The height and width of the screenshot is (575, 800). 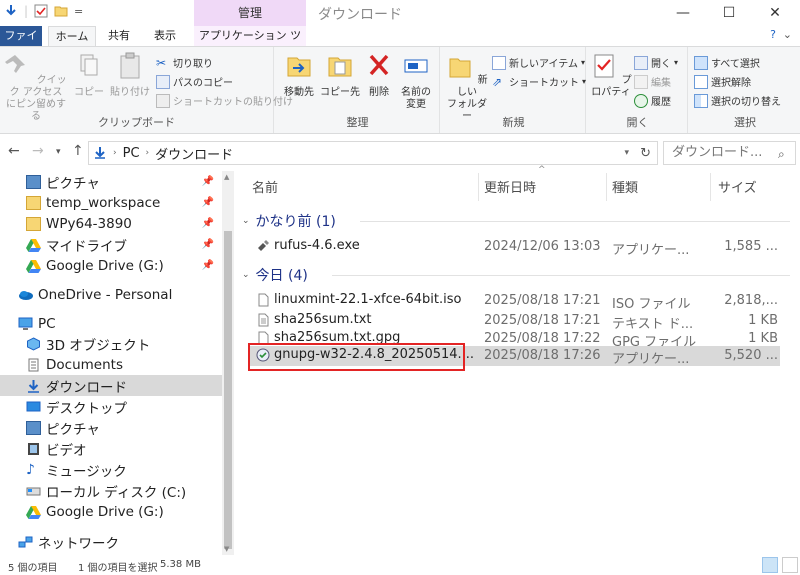 What do you see at coordinates (538, 62) in the screenshot?
I see `new-item-button: 新しいアイテム ▾` at bounding box center [538, 62].